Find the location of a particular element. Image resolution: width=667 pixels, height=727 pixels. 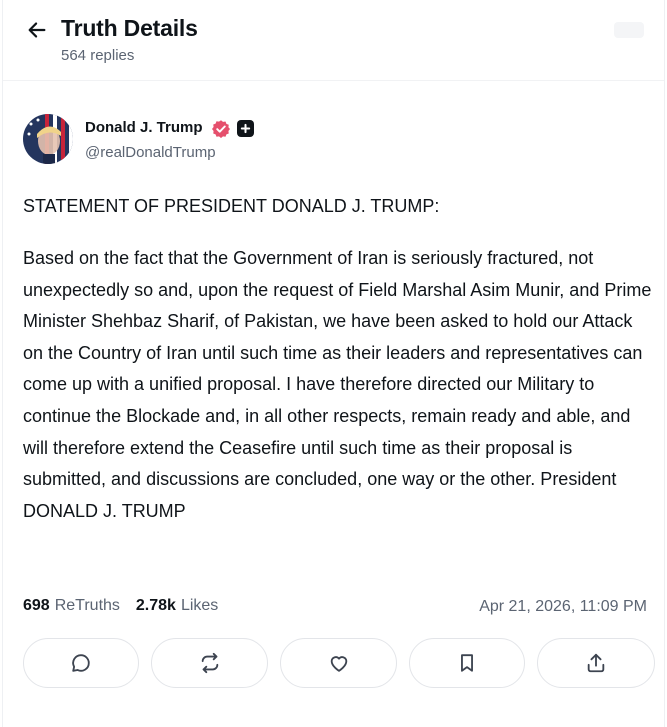

like-button is located at coordinates (338, 663).